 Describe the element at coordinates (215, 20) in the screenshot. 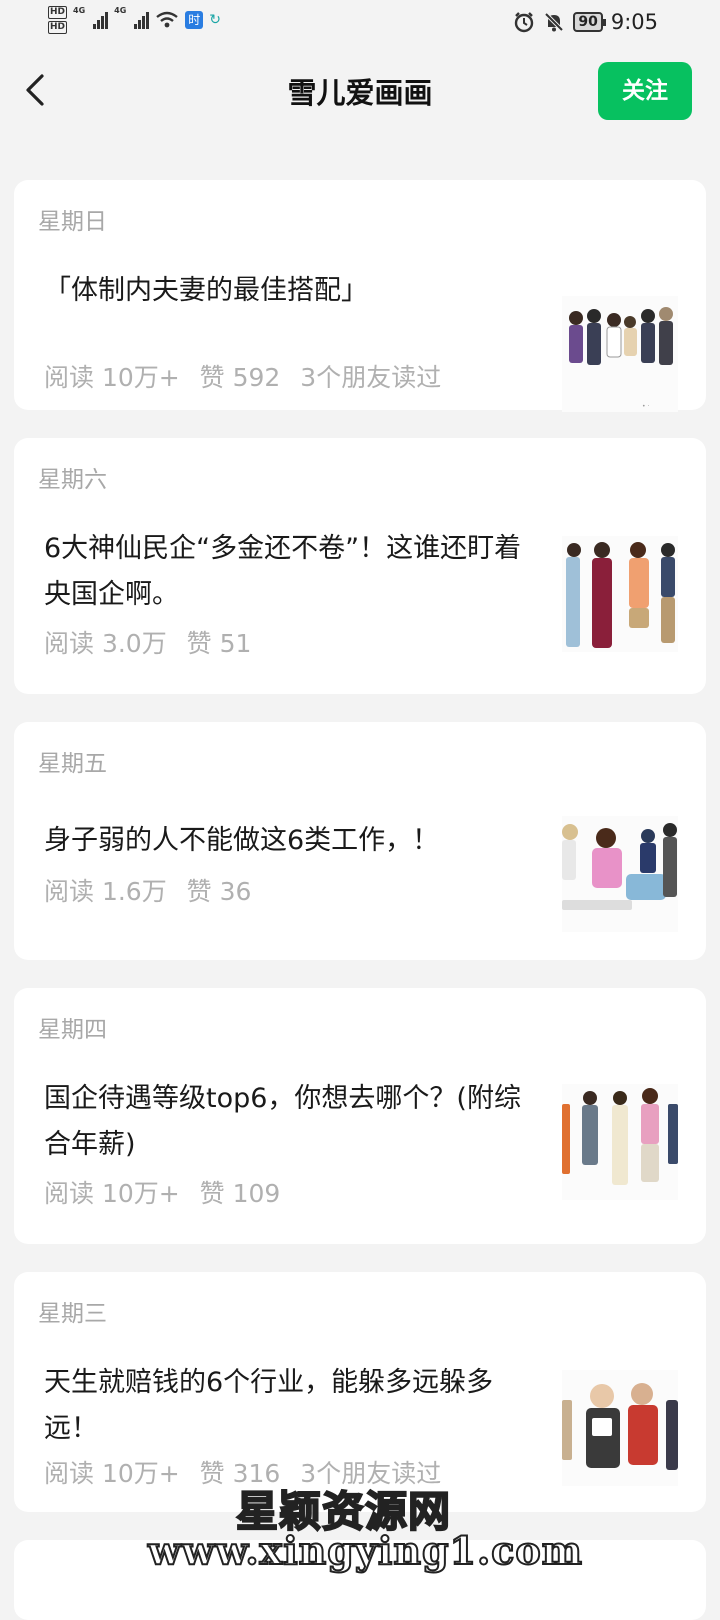

I see `sync-icon: ↻` at that location.